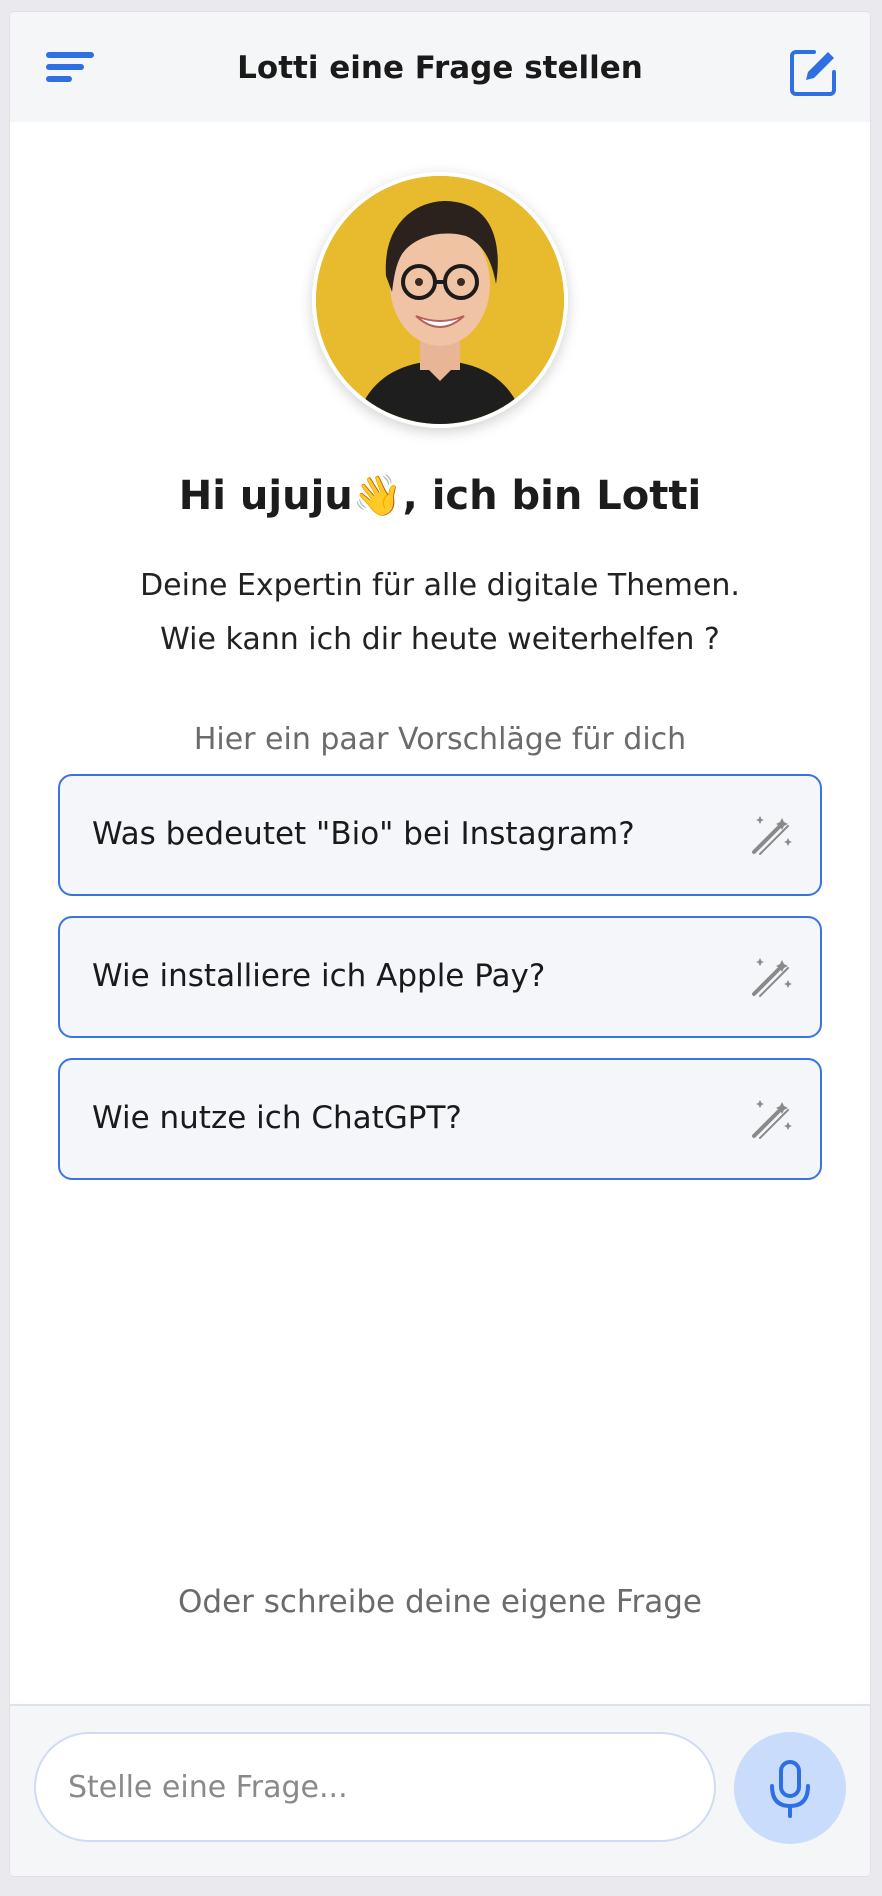 The image size is (882, 1896). I want to click on suggestion-button-chatgpt: Wie nutze ich ChatGPT?, so click(440, 1119).